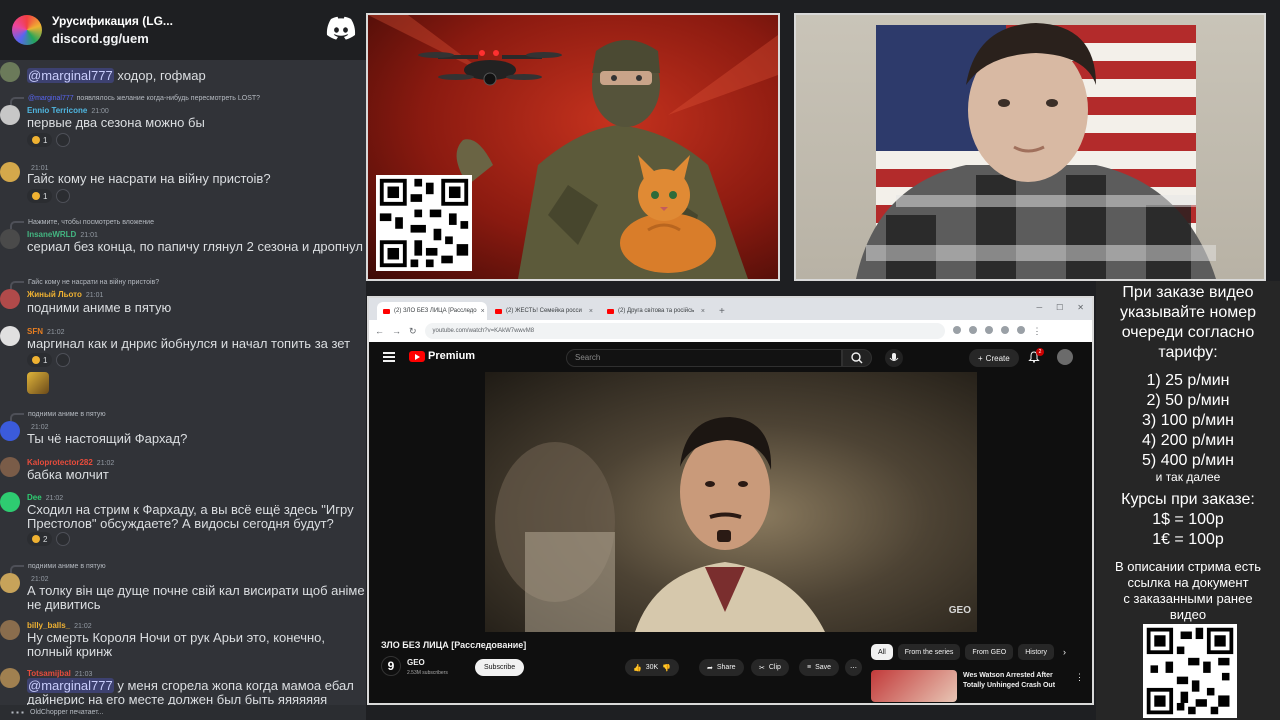  What do you see at coordinates (490, 68) in the screenshot?
I see `drone-icon` at bounding box center [490, 68].